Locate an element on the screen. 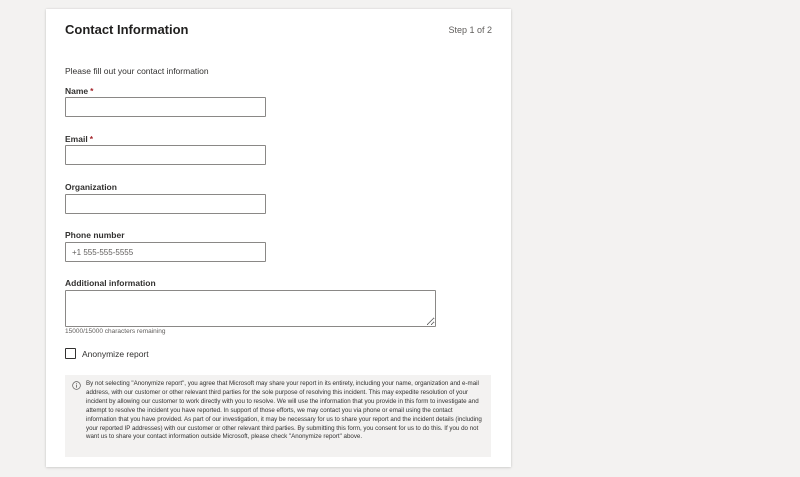 The width and height of the screenshot is (800, 477). character-counter: 15000/15000 characters remaining is located at coordinates (115, 331).